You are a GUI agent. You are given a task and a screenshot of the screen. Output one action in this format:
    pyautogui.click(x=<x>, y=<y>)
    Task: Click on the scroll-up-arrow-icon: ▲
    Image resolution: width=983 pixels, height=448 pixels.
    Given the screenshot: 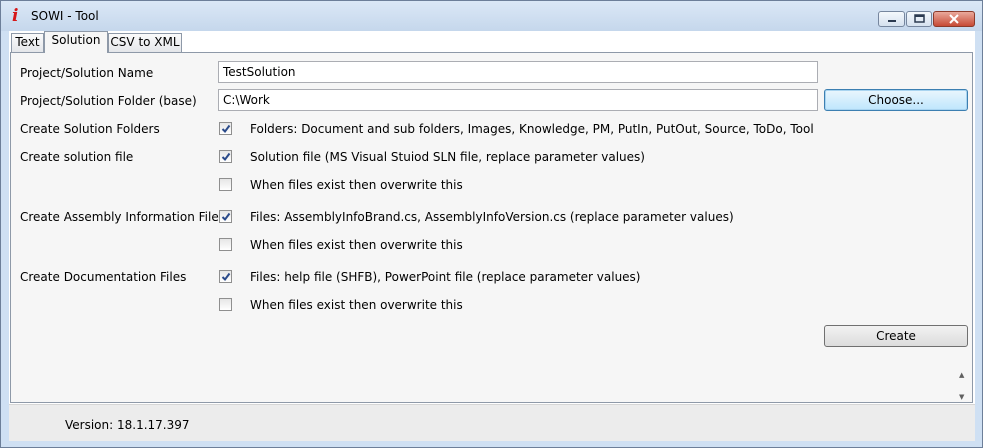 What is the action you would take?
    pyautogui.click(x=961, y=375)
    